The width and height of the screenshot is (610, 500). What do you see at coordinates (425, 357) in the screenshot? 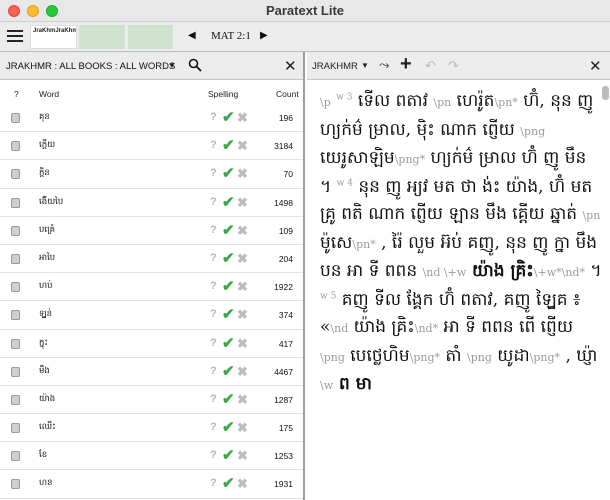
I see `marker: \png*` at bounding box center [425, 357].